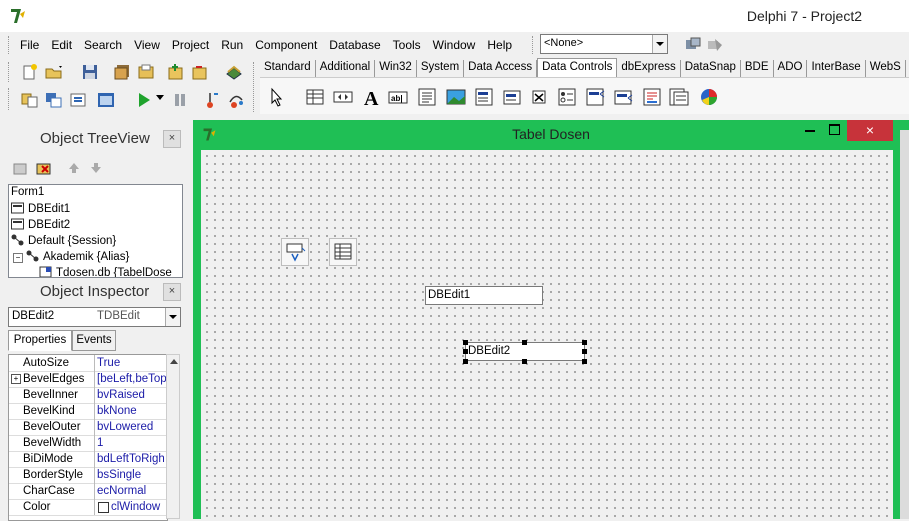  Describe the element at coordinates (711, 68) in the screenshot. I see `tab-datasnap: DataSnap` at that location.